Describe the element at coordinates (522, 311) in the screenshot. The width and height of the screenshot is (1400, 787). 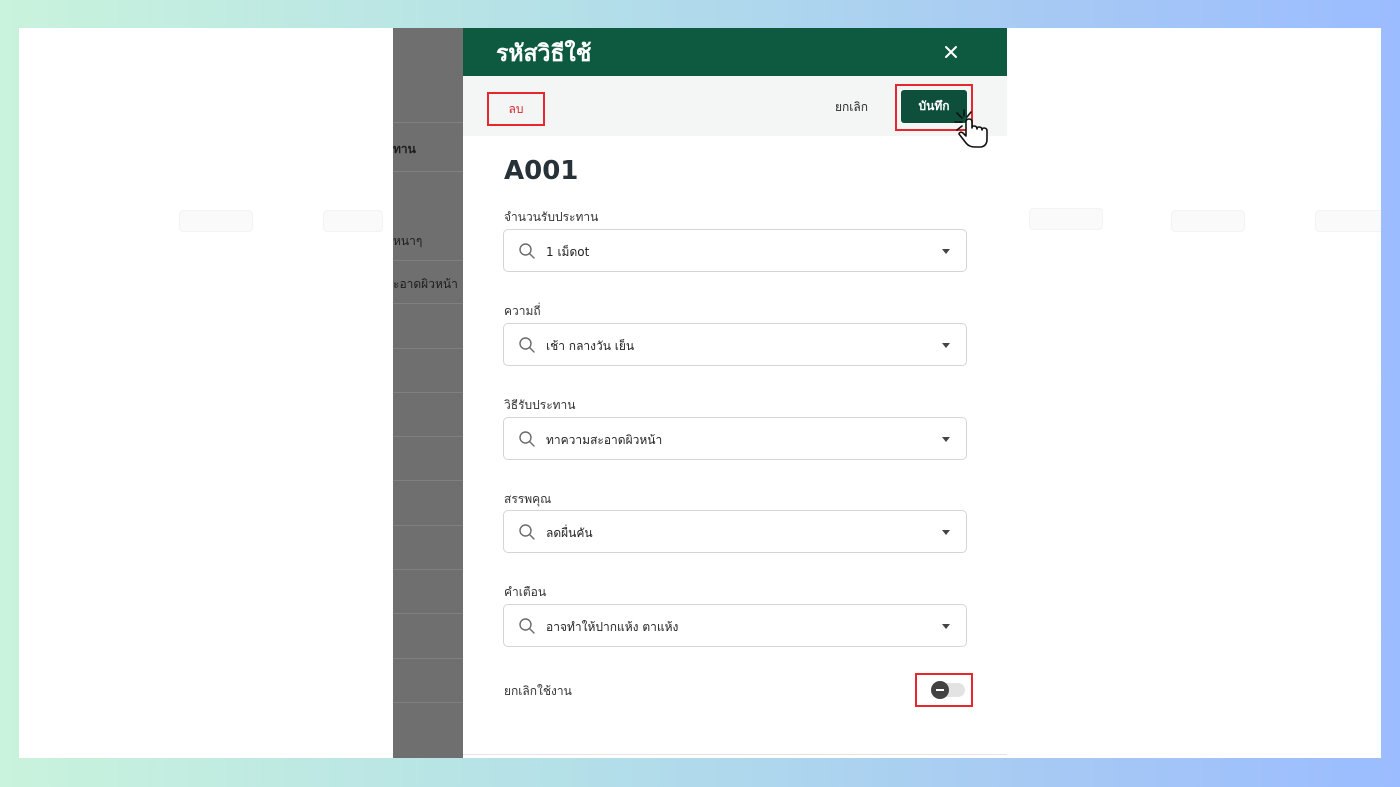
I see `field-label: ความถี่` at that location.